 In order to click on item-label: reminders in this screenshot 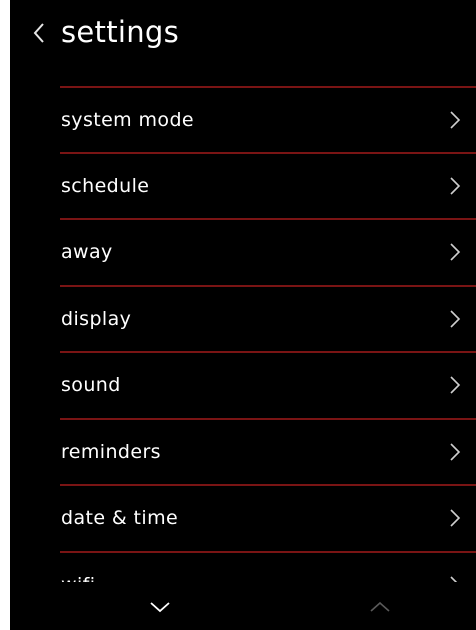, I will do `click(111, 452)`.